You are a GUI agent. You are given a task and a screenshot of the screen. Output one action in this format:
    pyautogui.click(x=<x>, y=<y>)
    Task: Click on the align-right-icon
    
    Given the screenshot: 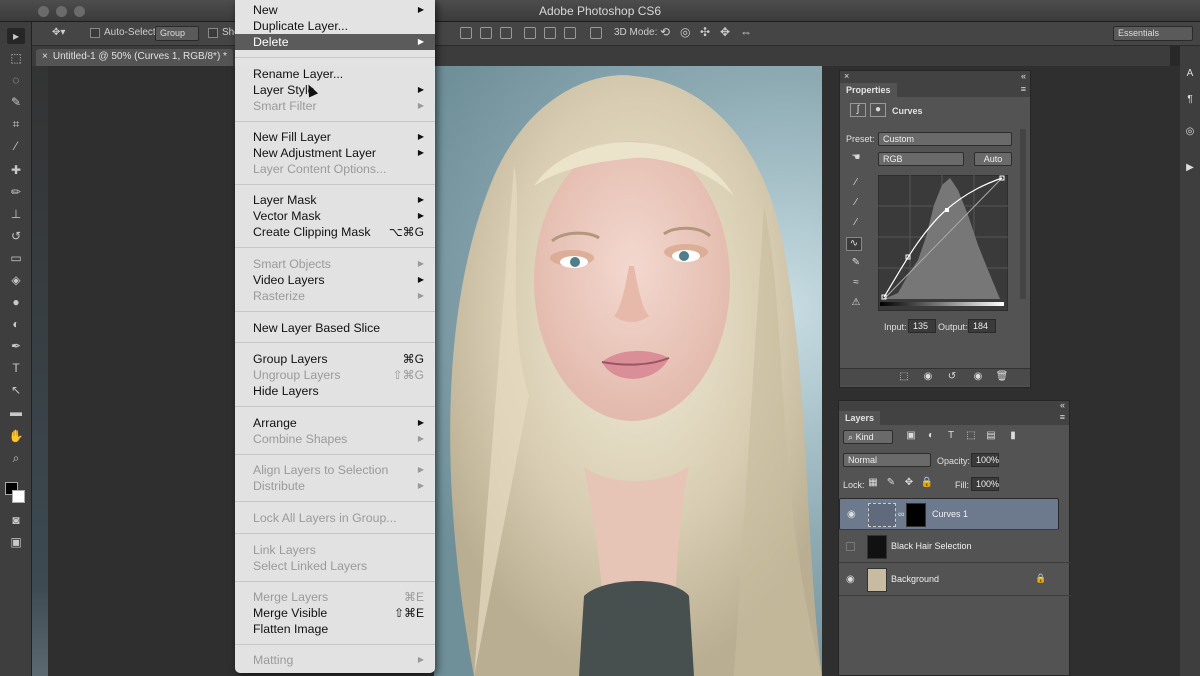 What is the action you would take?
    pyautogui.click(x=570, y=33)
    